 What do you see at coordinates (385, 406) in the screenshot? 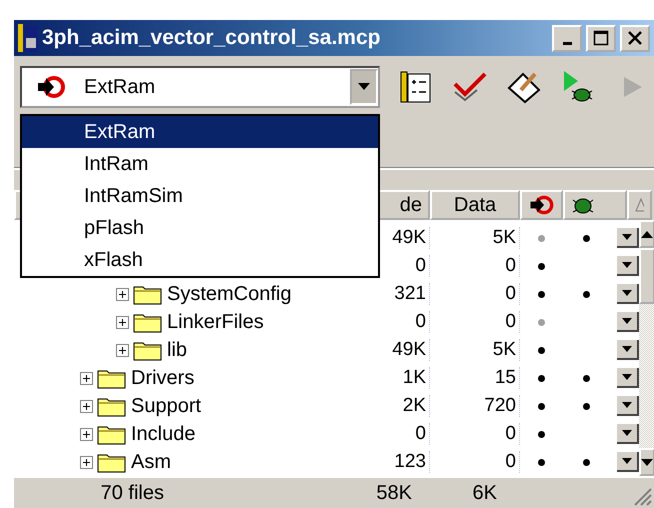
I see `code-size: 2K` at bounding box center [385, 406].